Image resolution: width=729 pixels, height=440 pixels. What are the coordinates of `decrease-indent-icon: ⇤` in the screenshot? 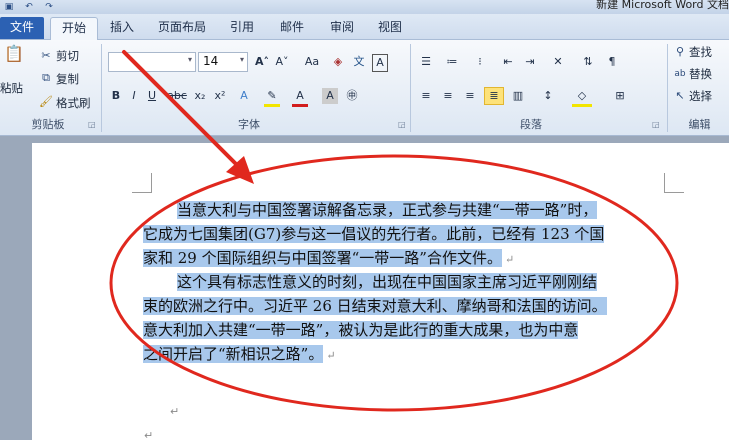 It's located at (508, 62).